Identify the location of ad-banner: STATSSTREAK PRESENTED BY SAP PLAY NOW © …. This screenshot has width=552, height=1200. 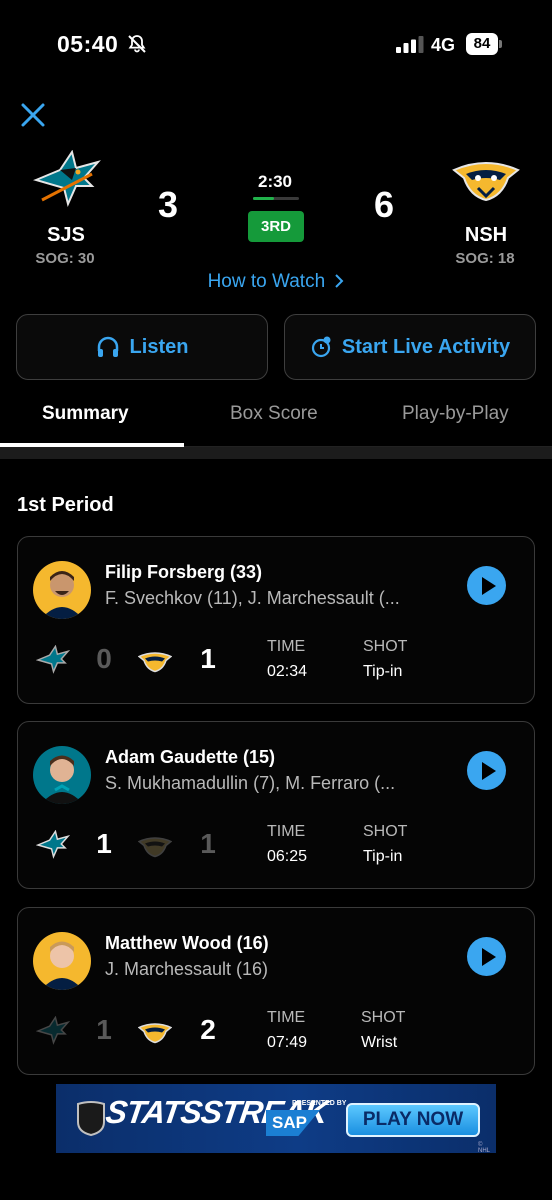
(276, 1118).